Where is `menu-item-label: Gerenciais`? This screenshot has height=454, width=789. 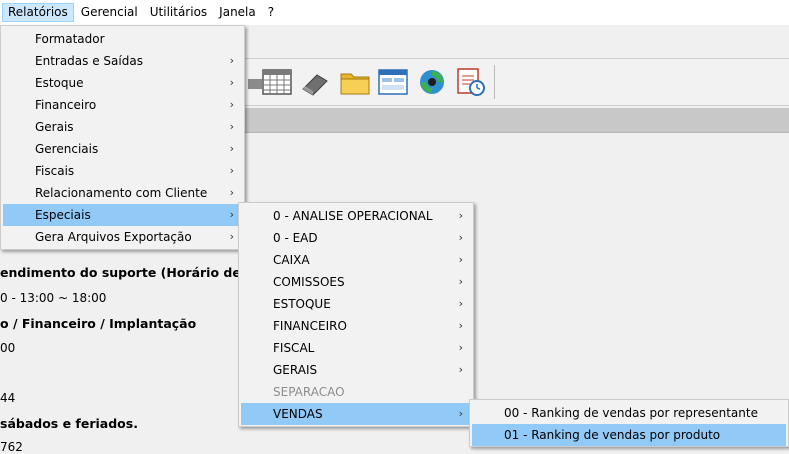
menu-item-label: Gerenciais is located at coordinates (67, 149).